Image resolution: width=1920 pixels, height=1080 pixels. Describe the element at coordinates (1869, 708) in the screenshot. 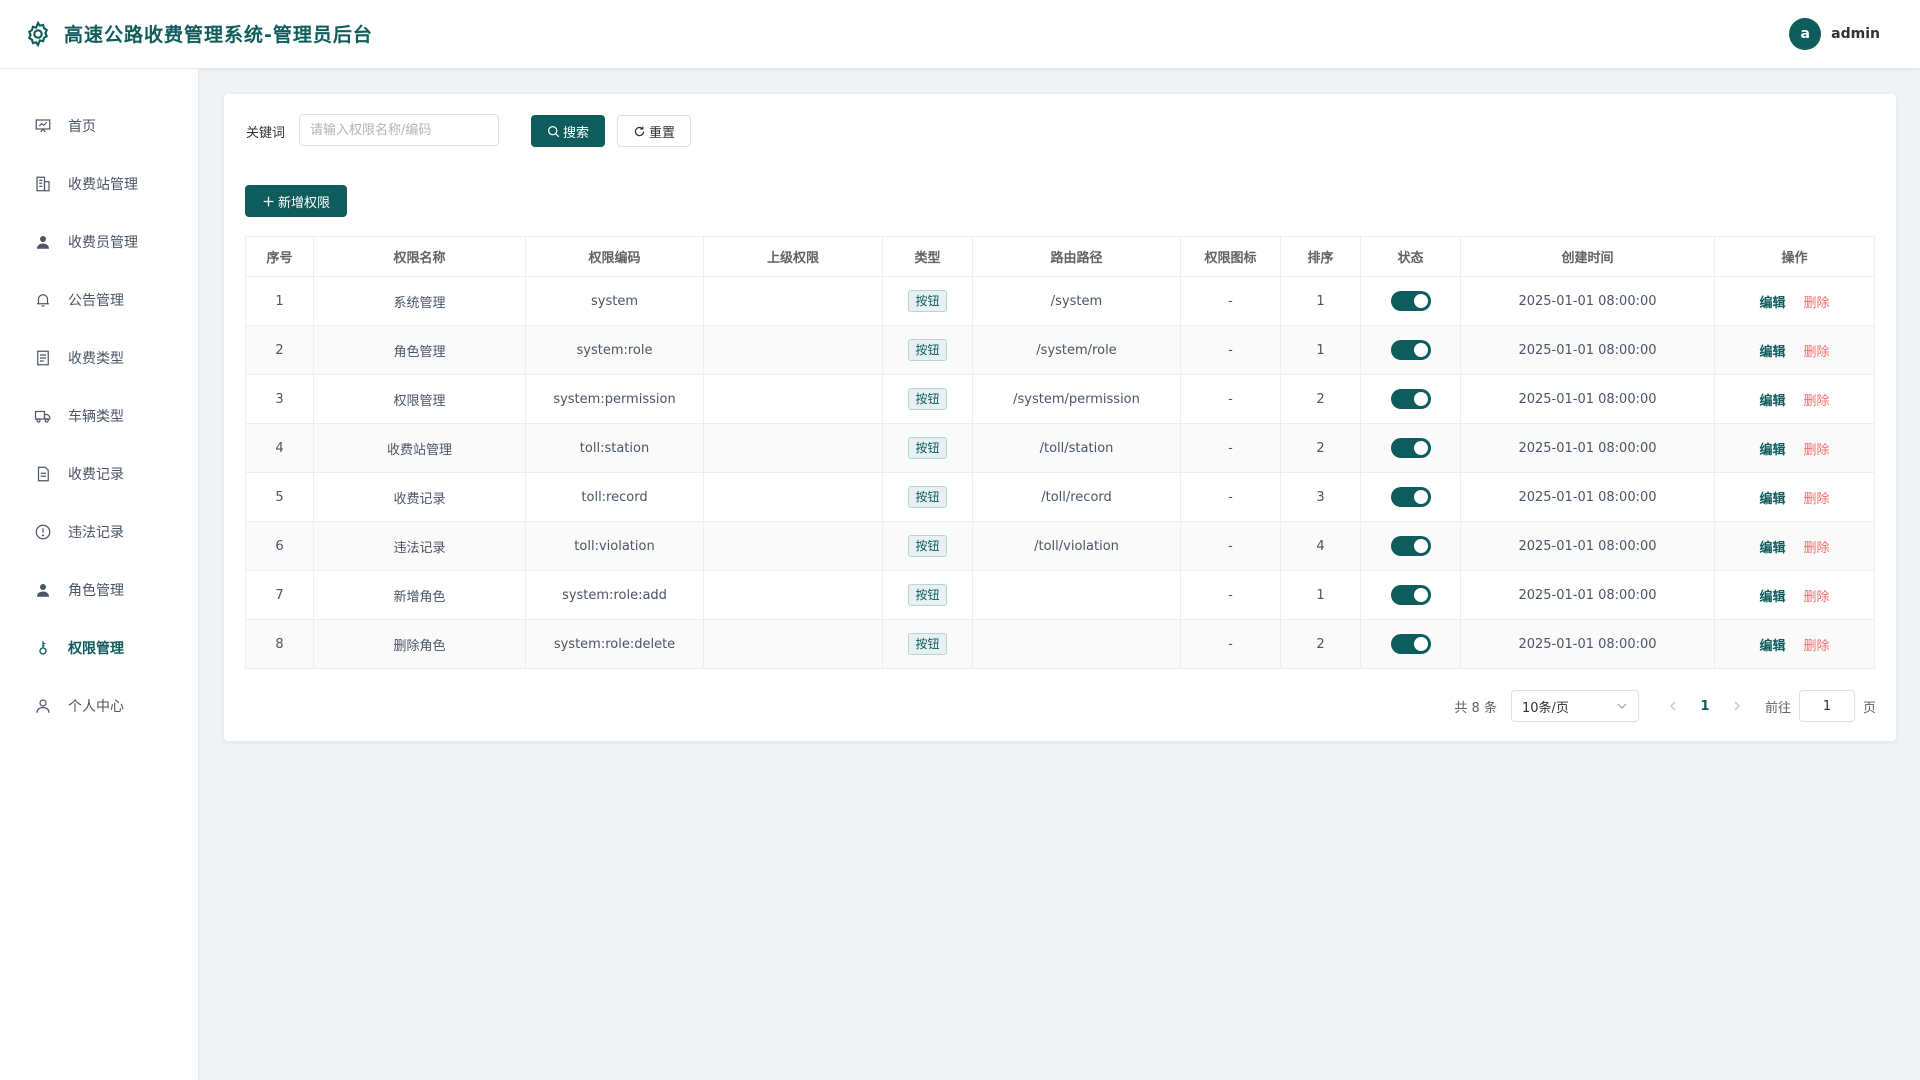

I see `page-suffix: 页` at that location.